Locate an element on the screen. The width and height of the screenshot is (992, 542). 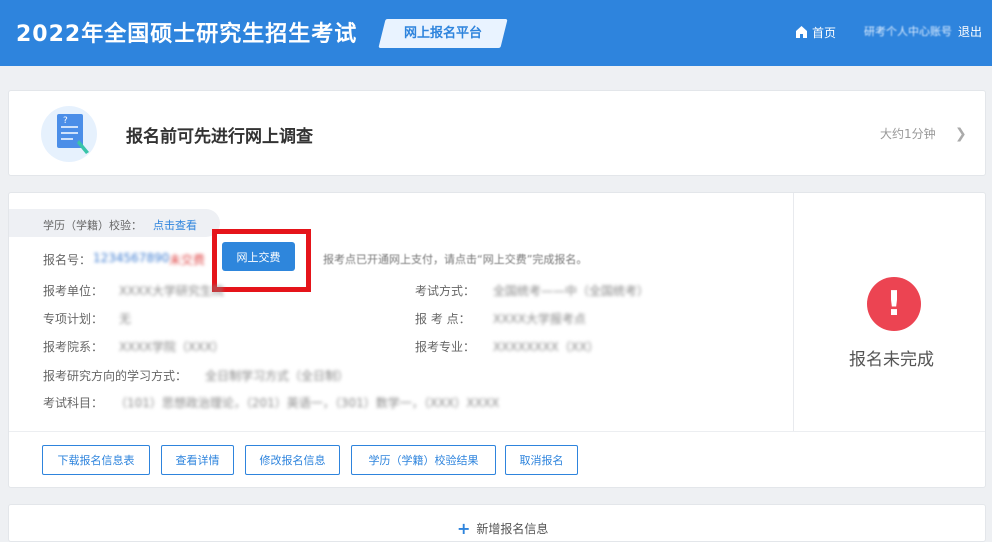
nav-home-label: 首页 is located at coordinates (824, 32).